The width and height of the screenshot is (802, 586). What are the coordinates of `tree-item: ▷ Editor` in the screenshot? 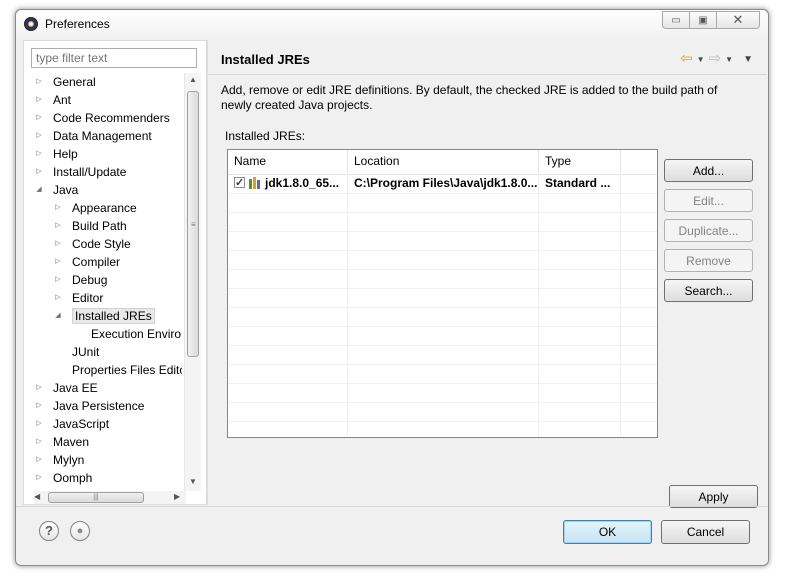 It's located at (78, 298).